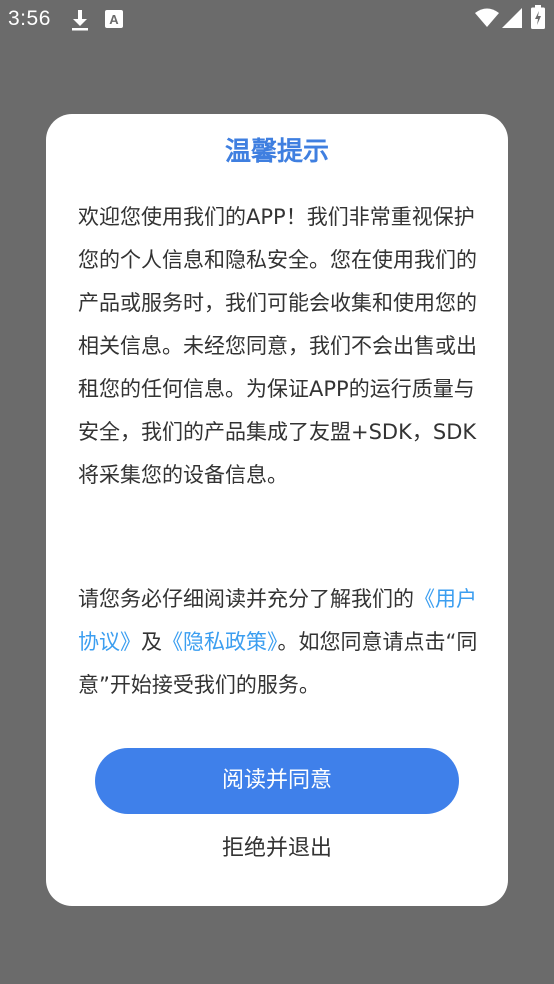 The image size is (554, 984). I want to click on svg-text: A, so click(114, 19).